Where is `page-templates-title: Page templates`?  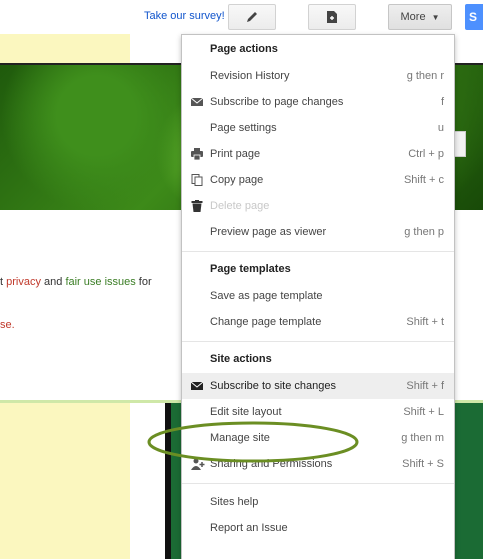
page-templates-title: Page templates is located at coordinates (250, 269).